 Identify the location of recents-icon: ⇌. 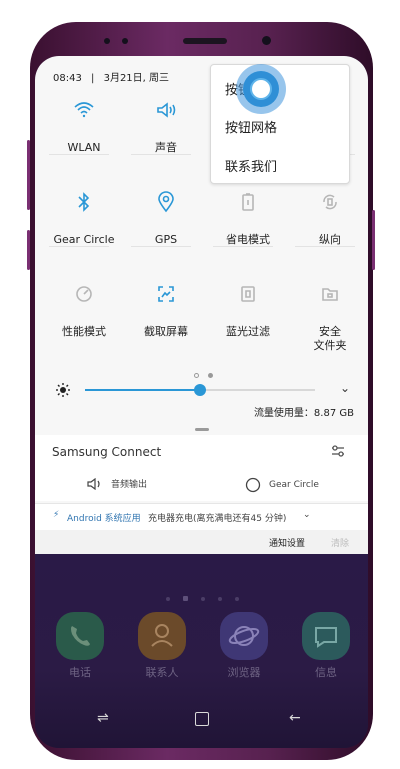
(103, 718).